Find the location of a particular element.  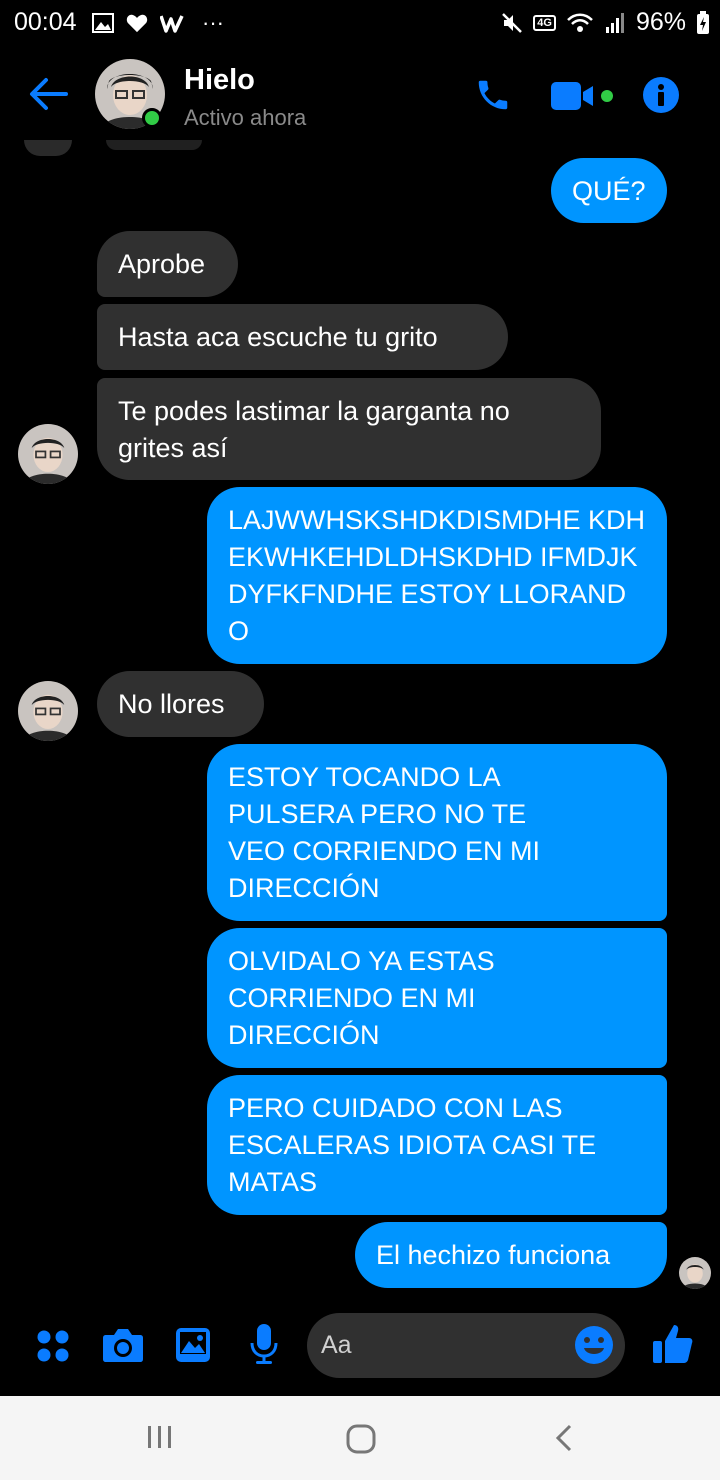

video-call-button is located at coordinates (583, 98).